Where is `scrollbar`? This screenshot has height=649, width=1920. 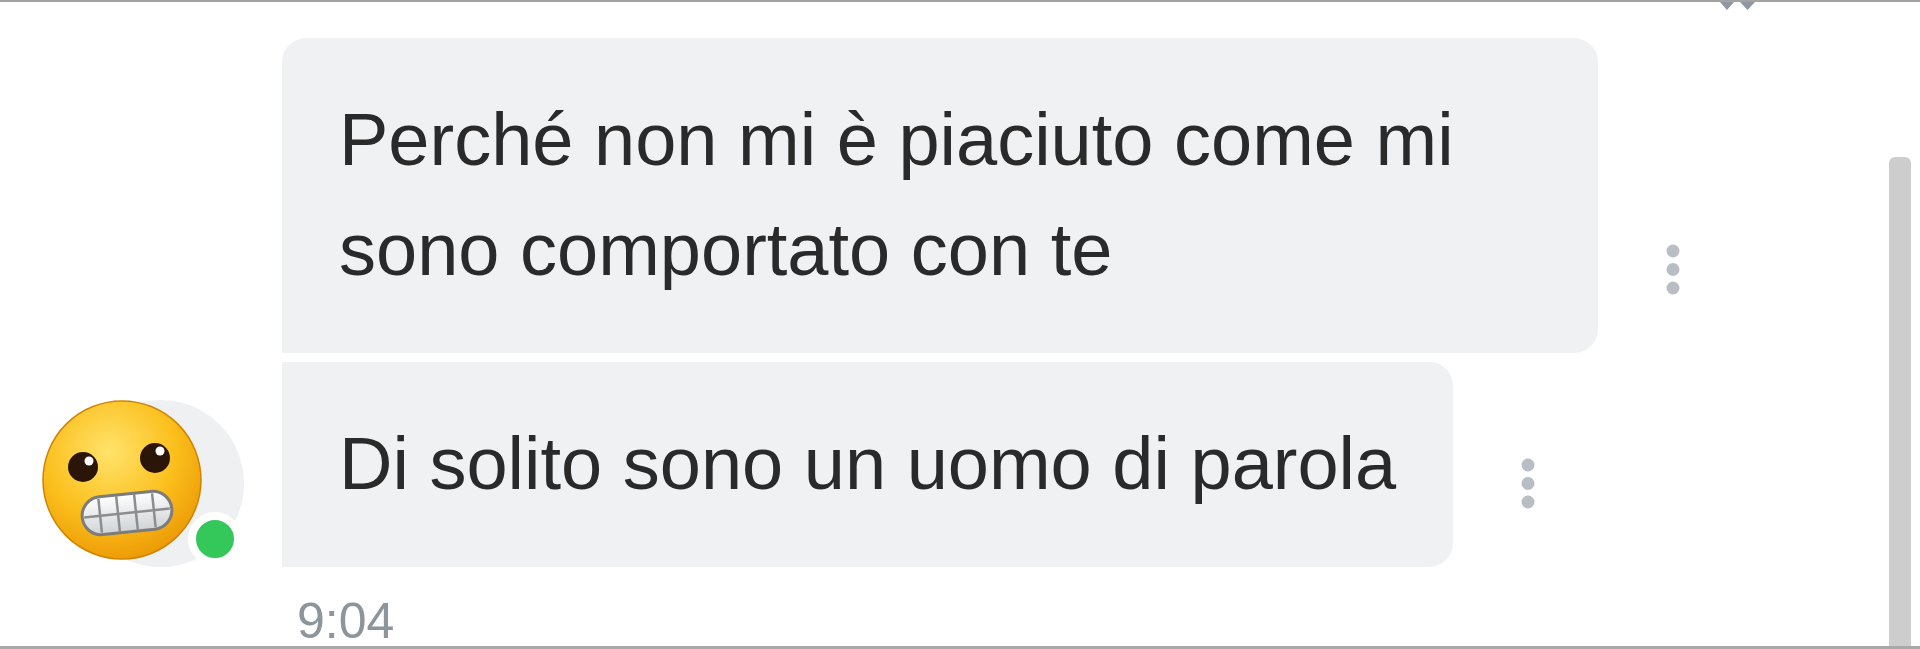
scrollbar is located at coordinates (1900, 401).